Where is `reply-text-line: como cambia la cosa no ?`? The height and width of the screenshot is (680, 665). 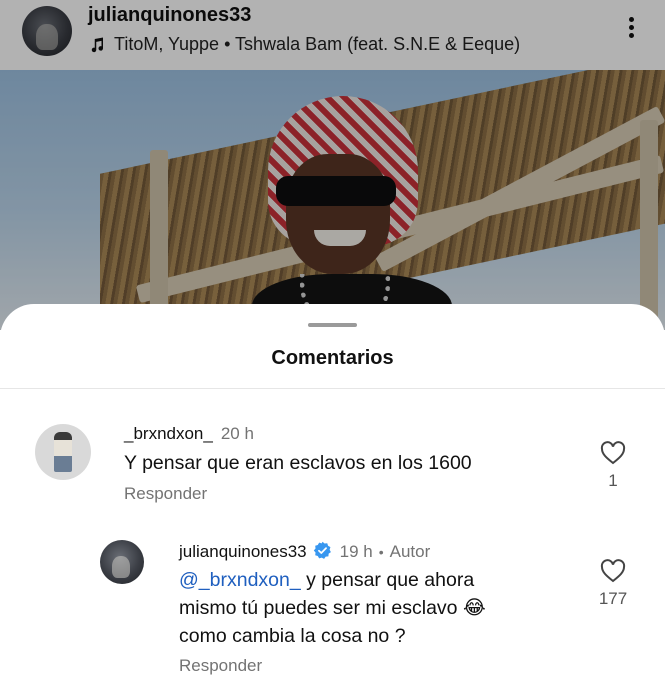 reply-text-line: como cambia la cosa no ? is located at coordinates (292, 636).